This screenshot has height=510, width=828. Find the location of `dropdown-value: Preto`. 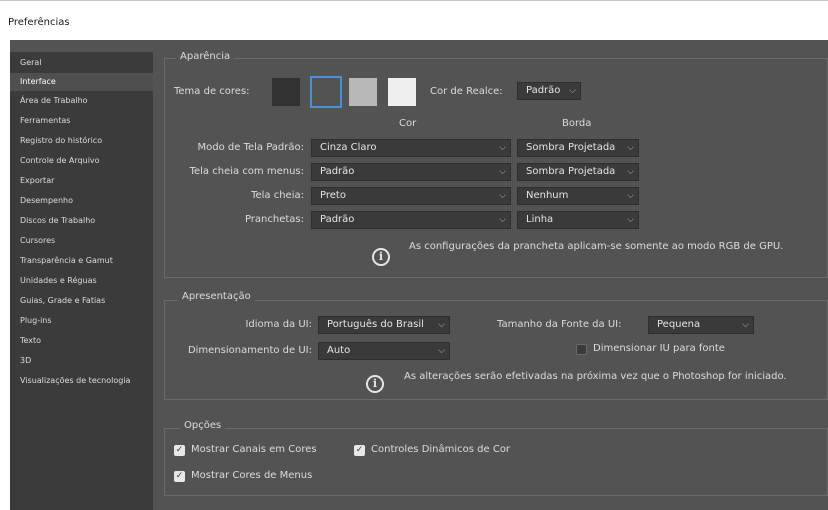

dropdown-value: Preto is located at coordinates (333, 195).